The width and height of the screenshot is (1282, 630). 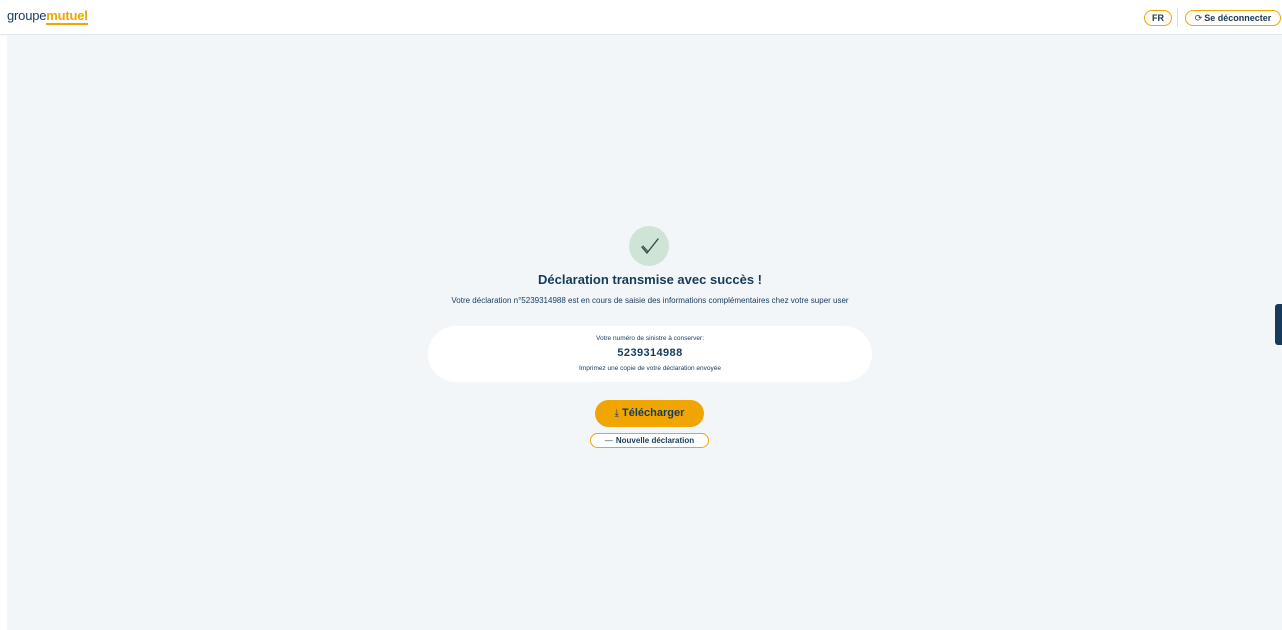 I want to click on logout-icon: ⟳, so click(x=1198, y=18).